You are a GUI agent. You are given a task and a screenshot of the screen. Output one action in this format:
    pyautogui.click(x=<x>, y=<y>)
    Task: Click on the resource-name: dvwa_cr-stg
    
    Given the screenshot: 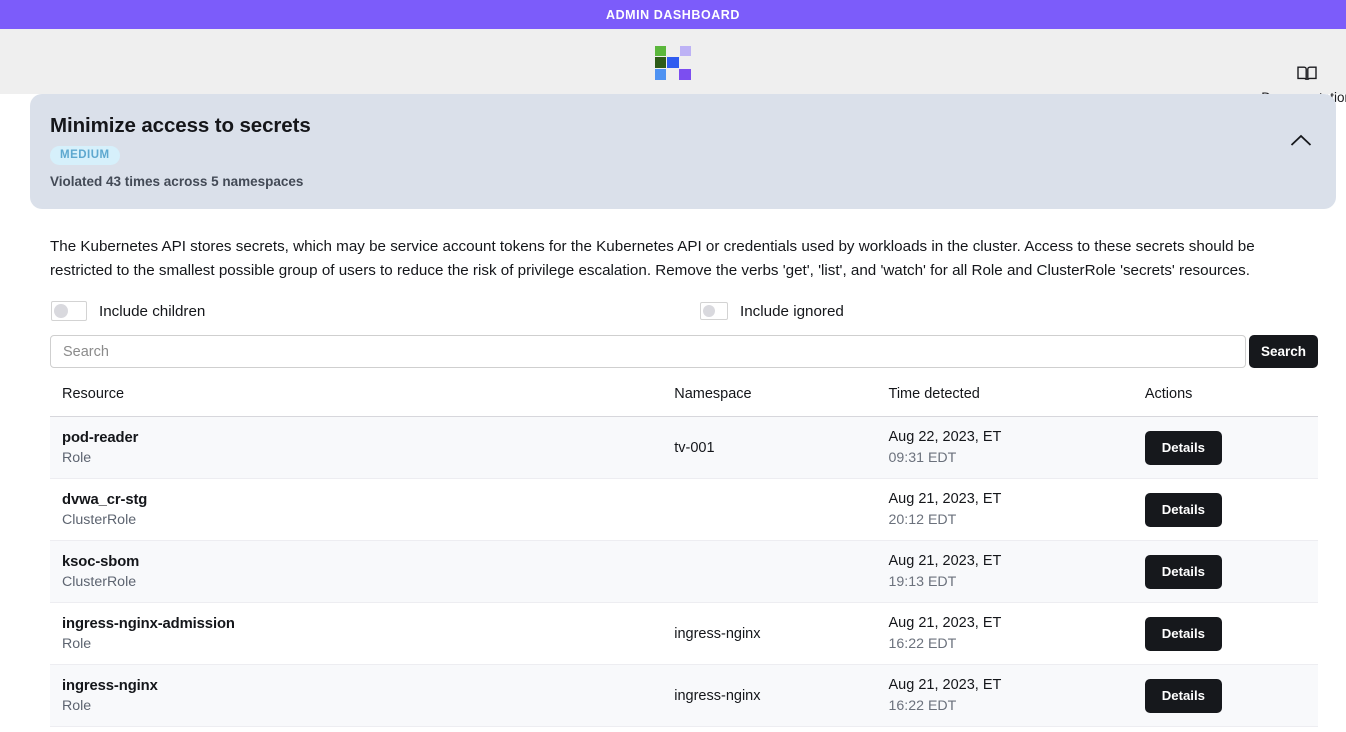 What is the action you would take?
    pyautogui.click(x=105, y=499)
    